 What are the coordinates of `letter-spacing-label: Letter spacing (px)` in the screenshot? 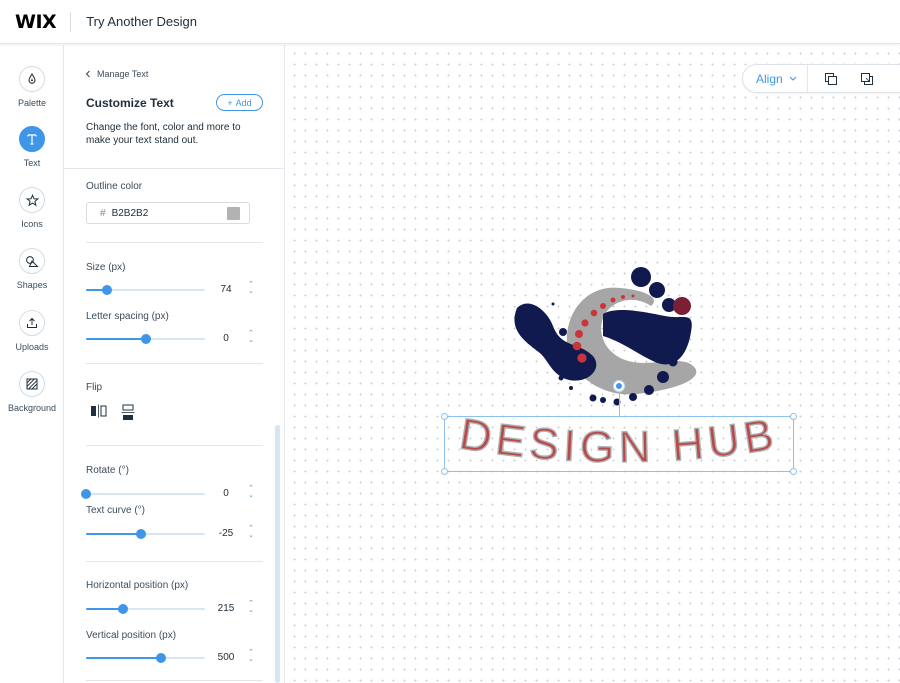 It's located at (127, 316).